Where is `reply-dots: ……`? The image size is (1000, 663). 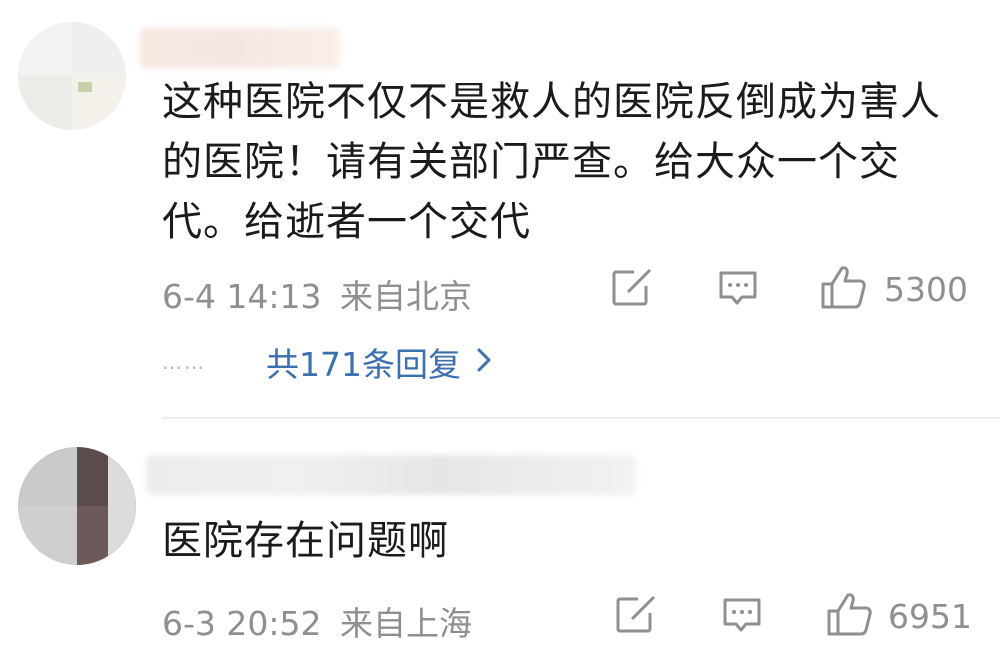 reply-dots: …… is located at coordinates (184, 362).